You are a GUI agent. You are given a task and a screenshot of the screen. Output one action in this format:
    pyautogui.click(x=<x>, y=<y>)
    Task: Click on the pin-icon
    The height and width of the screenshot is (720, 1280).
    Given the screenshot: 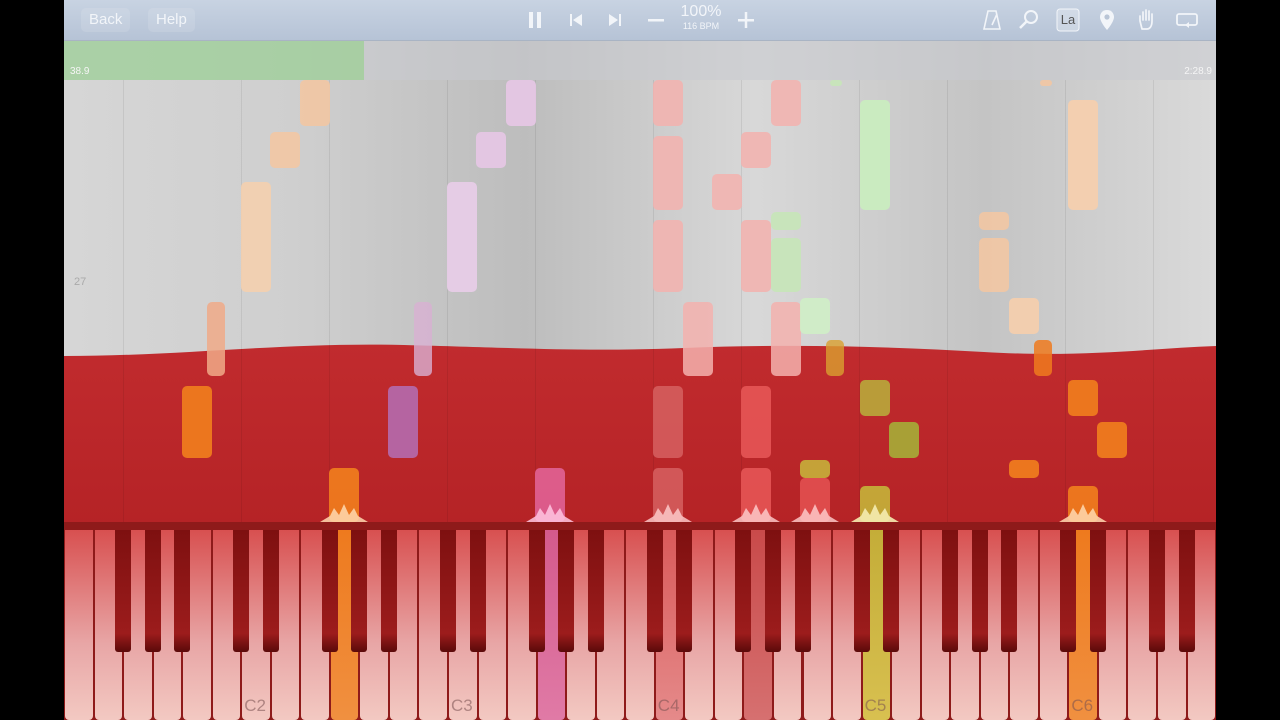 What is the action you would take?
    pyautogui.click(x=1107, y=20)
    